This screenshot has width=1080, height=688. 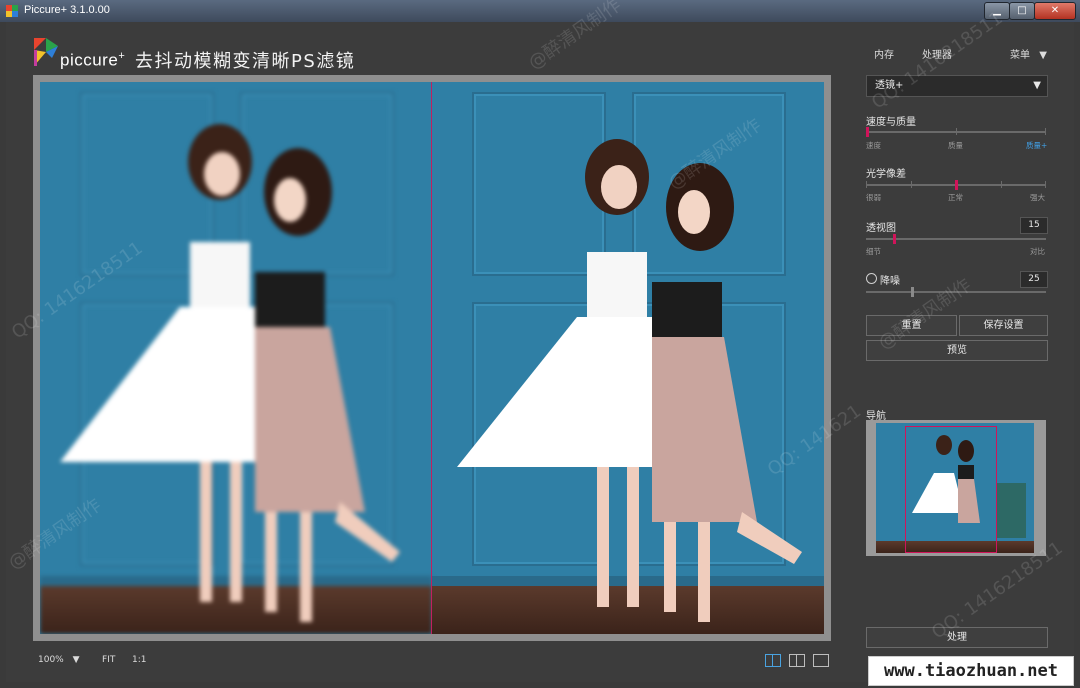 What do you see at coordinates (956, 239) in the screenshot?
I see `perspective-slider` at bounding box center [956, 239].